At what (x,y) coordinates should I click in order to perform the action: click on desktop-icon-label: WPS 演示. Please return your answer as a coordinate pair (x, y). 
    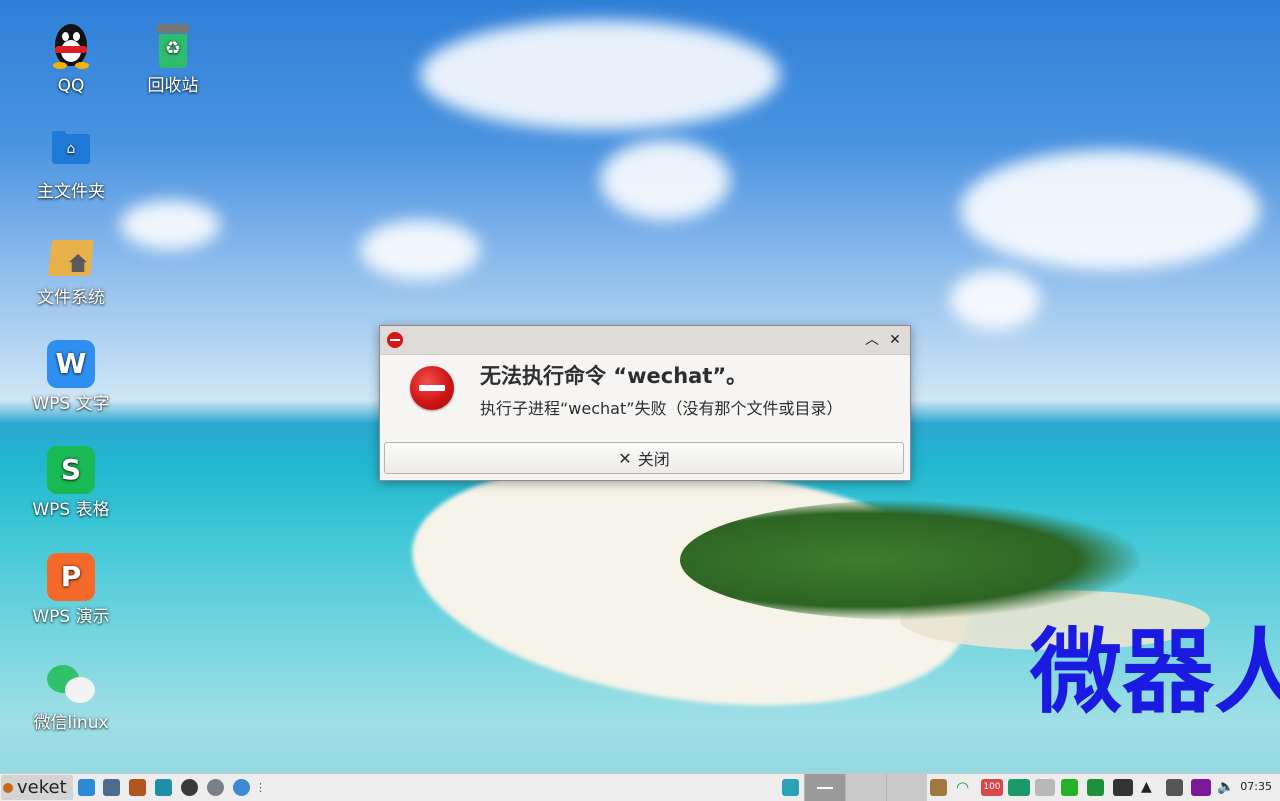
    Looking at the image, I should click on (71, 617).